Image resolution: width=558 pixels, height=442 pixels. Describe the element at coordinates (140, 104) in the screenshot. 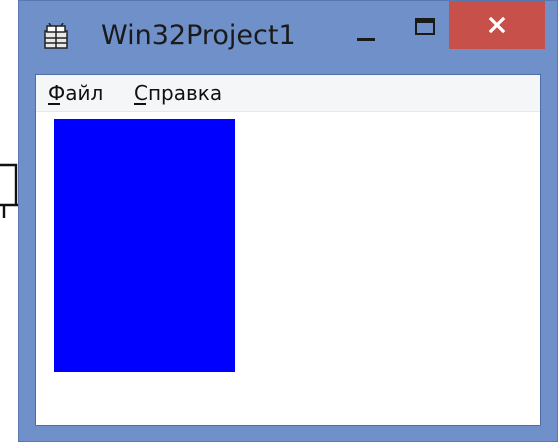

I see `menu-help-accelerator-underline` at that location.